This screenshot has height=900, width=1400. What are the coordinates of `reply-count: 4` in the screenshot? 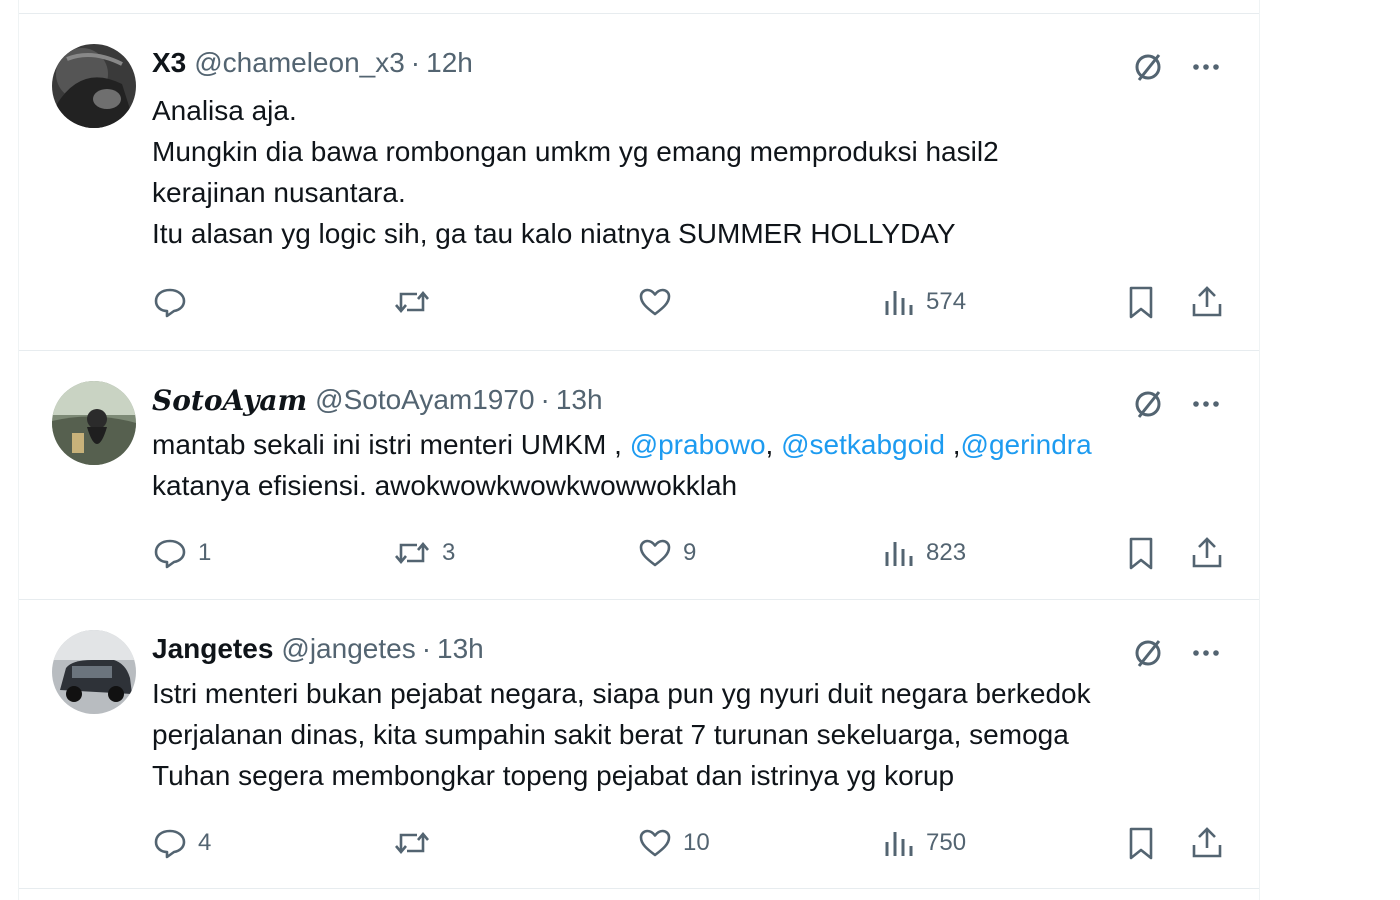 It's located at (205, 842).